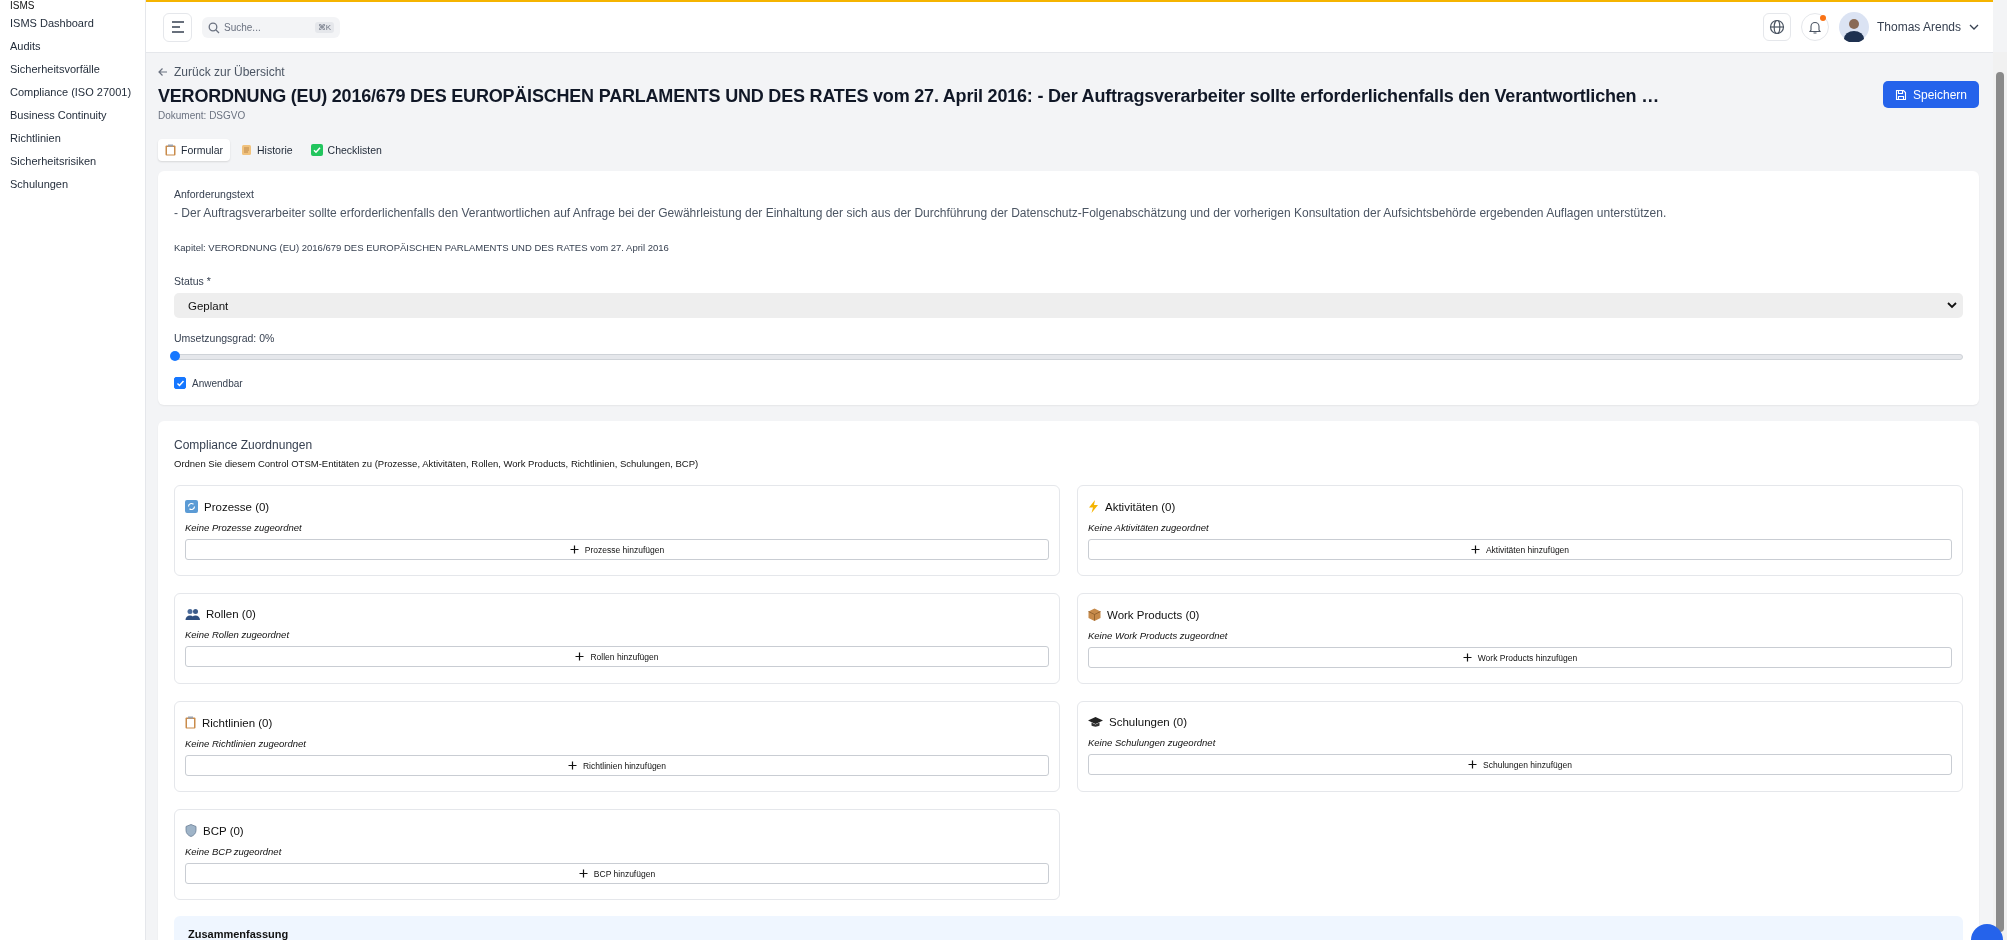  What do you see at coordinates (1095, 722) in the screenshot?
I see `graduation-cap-icon` at bounding box center [1095, 722].